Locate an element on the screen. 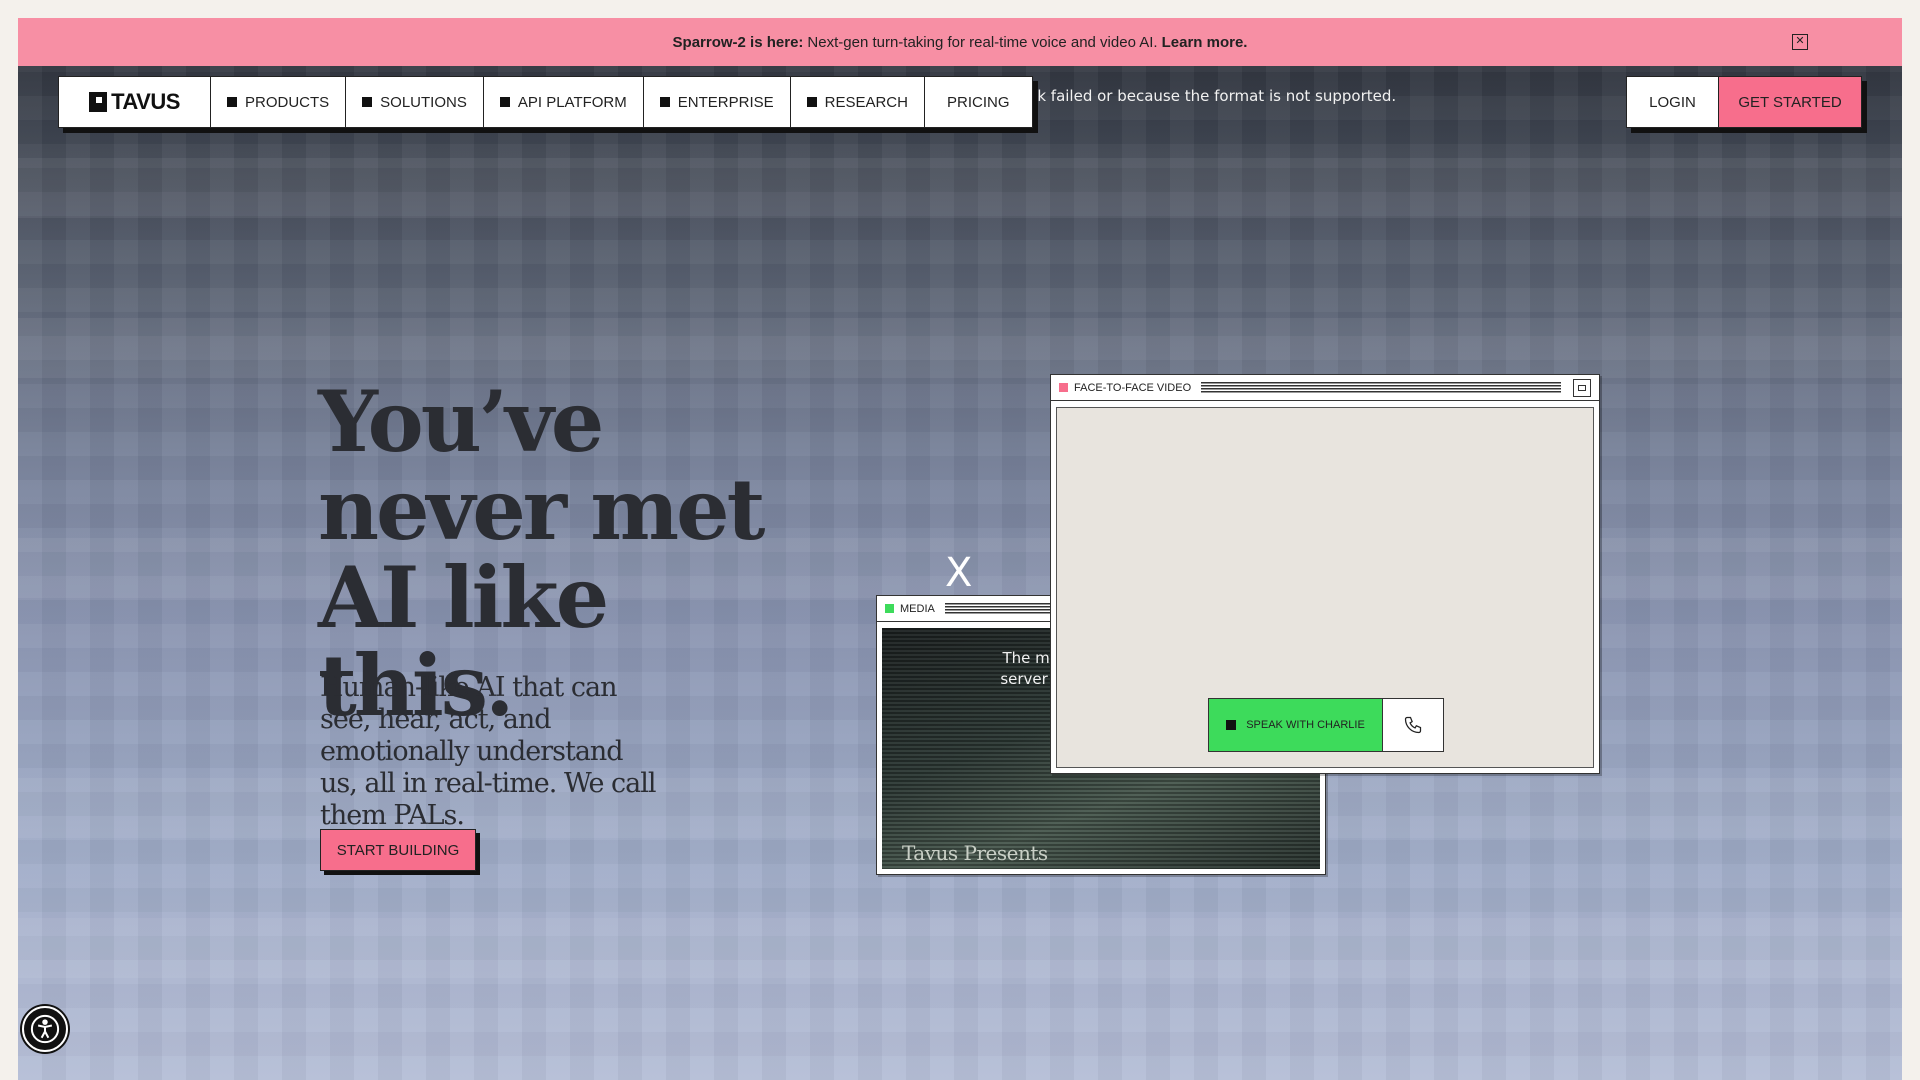 This screenshot has width=1920, height=1080. start-building-button: START BUILDING is located at coordinates (398, 850).